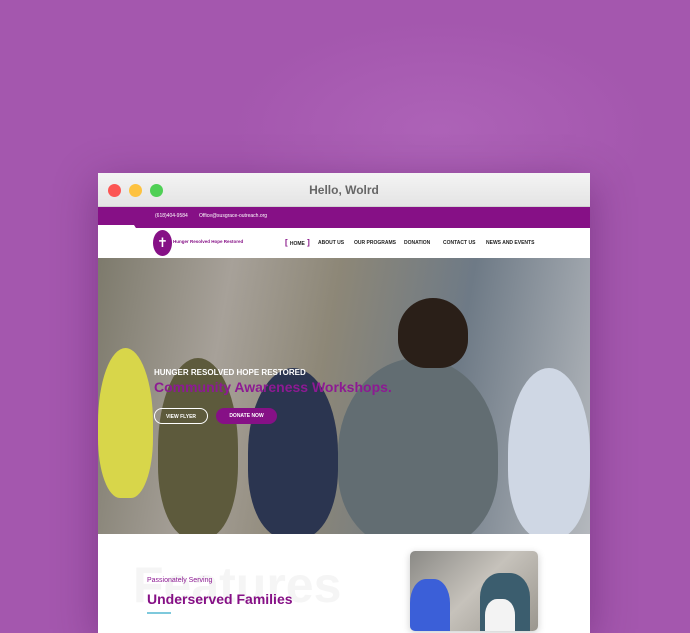 The image size is (690, 633). What do you see at coordinates (181, 416) in the screenshot?
I see `view-flyer-button: VIEW FLYER` at bounding box center [181, 416].